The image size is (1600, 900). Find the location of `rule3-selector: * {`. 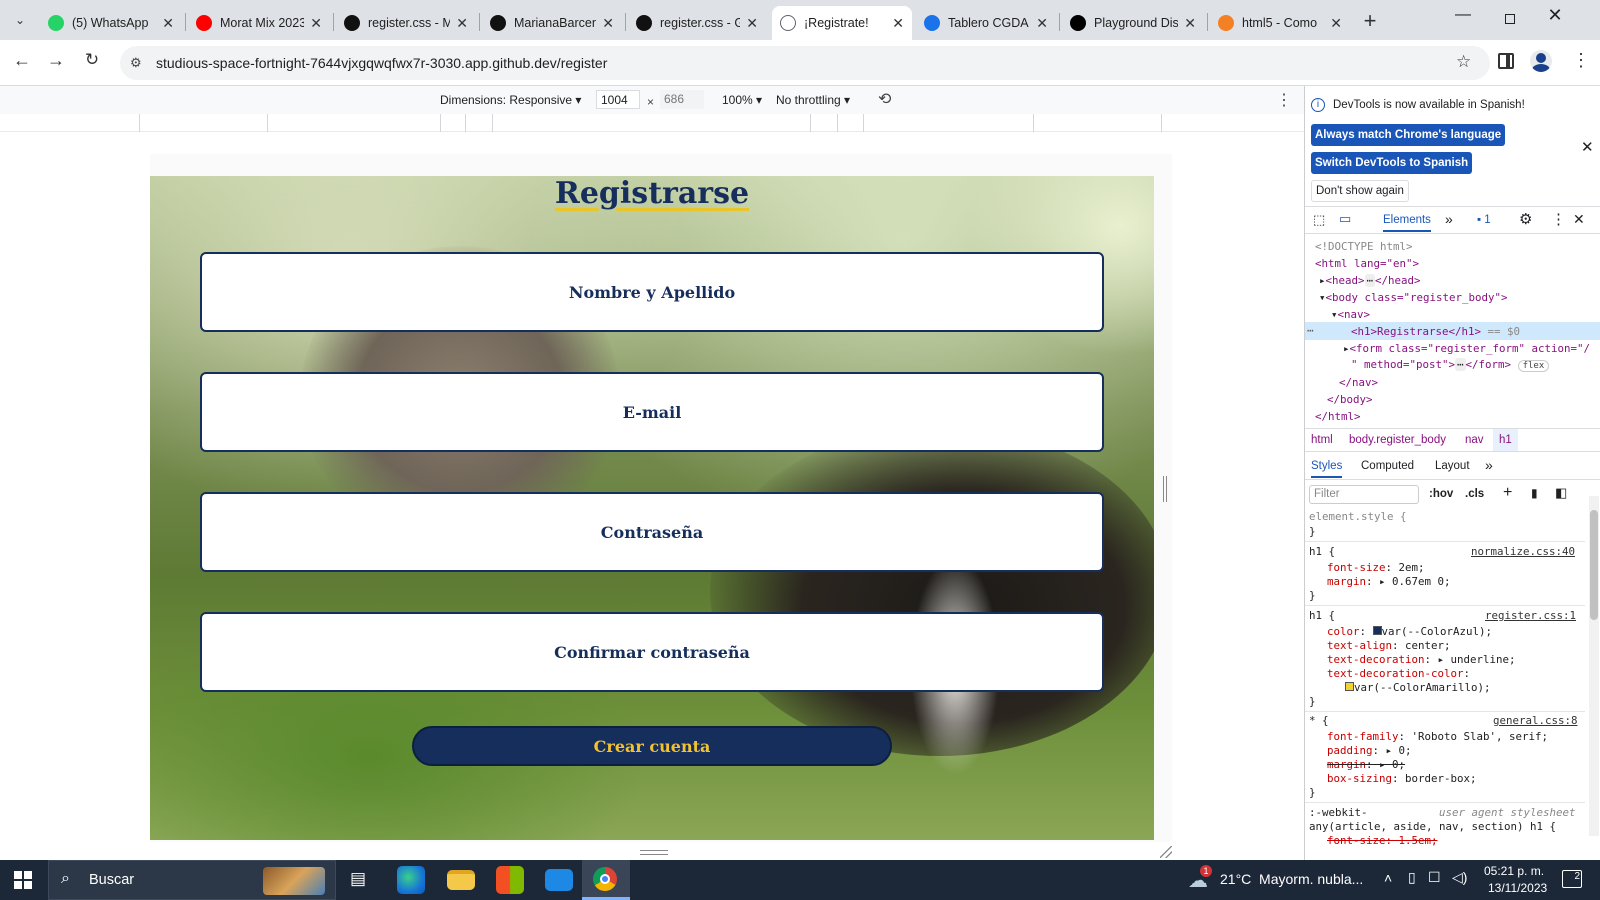

rule3-selector: * { is located at coordinates (1319, 720).